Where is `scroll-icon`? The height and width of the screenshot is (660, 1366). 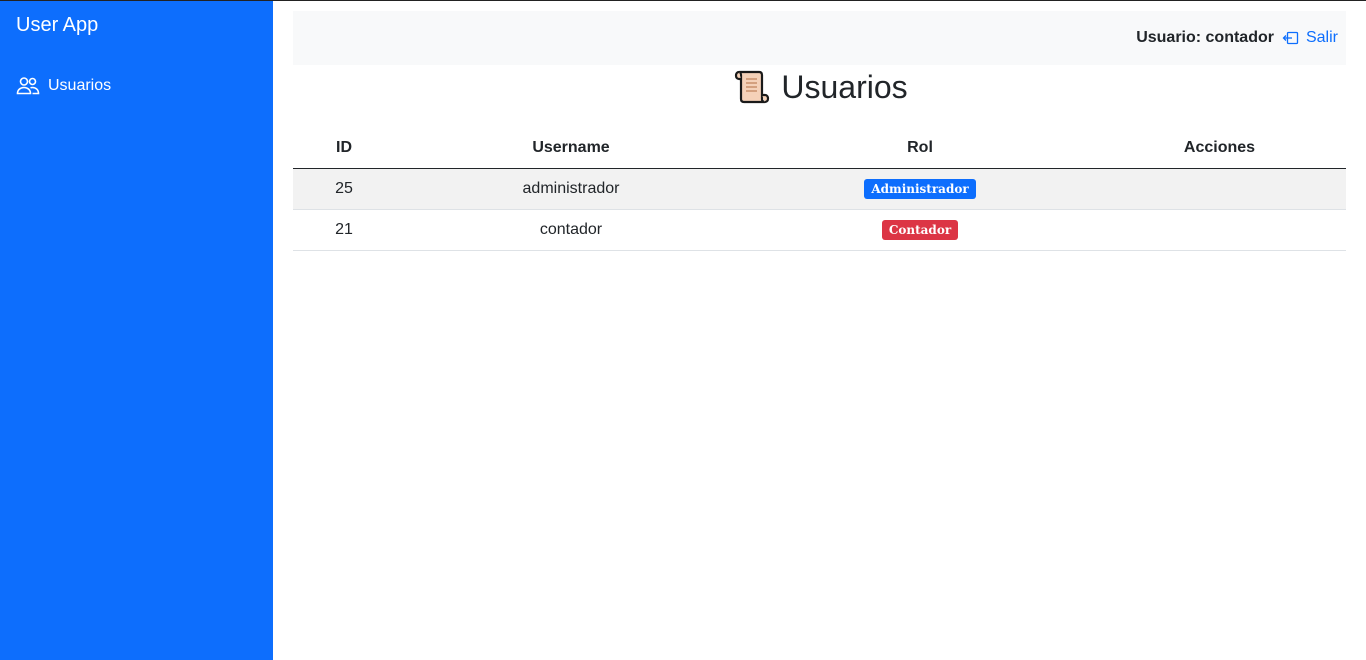 scroll-icon is located at coordinates (751, 87).